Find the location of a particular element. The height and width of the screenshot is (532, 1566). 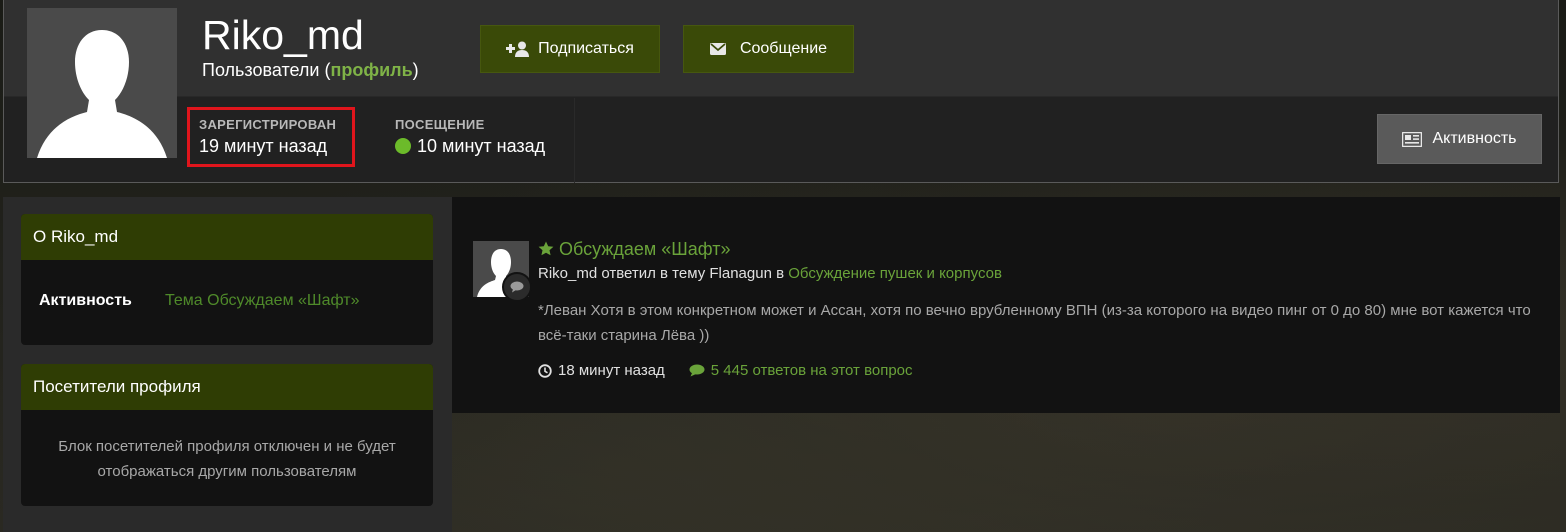

comment-icon is located at coordinates (697, 370).